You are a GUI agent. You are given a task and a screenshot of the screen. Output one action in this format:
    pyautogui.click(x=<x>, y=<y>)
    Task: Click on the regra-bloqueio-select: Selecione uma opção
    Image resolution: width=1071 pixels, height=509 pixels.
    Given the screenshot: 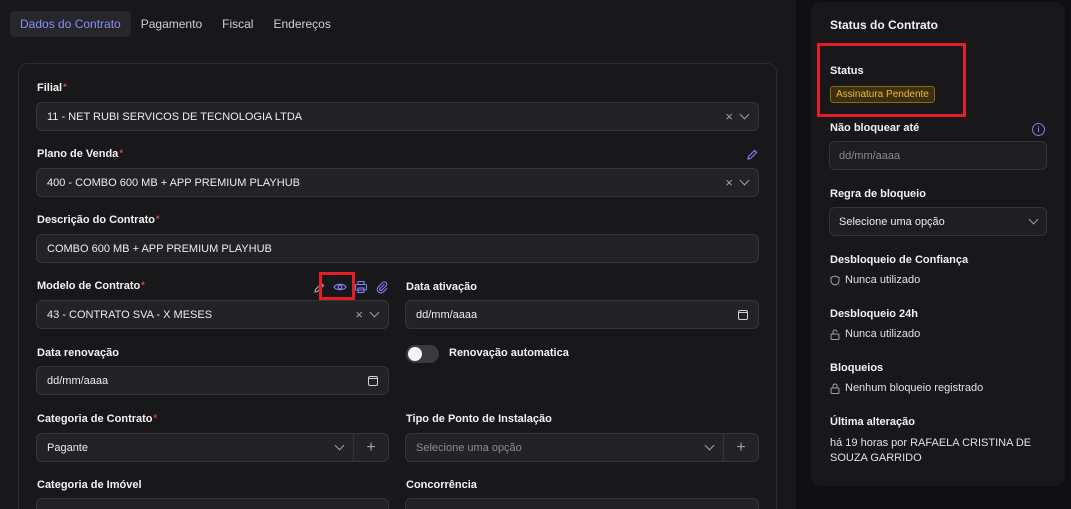 What is the action you would take?
    pyautogui.click(x=938, y=221)
    